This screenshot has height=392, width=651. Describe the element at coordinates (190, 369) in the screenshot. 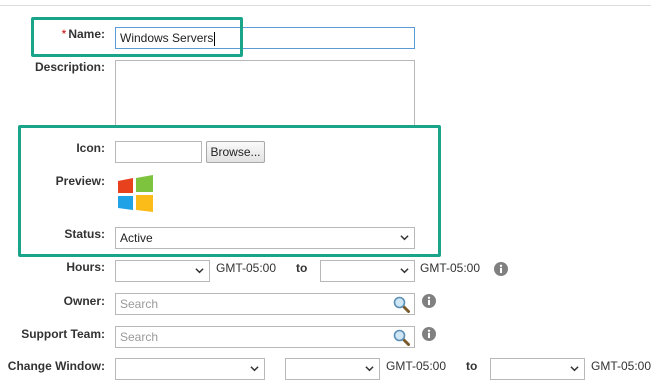

I see `change-window-from-date-select` at that location.